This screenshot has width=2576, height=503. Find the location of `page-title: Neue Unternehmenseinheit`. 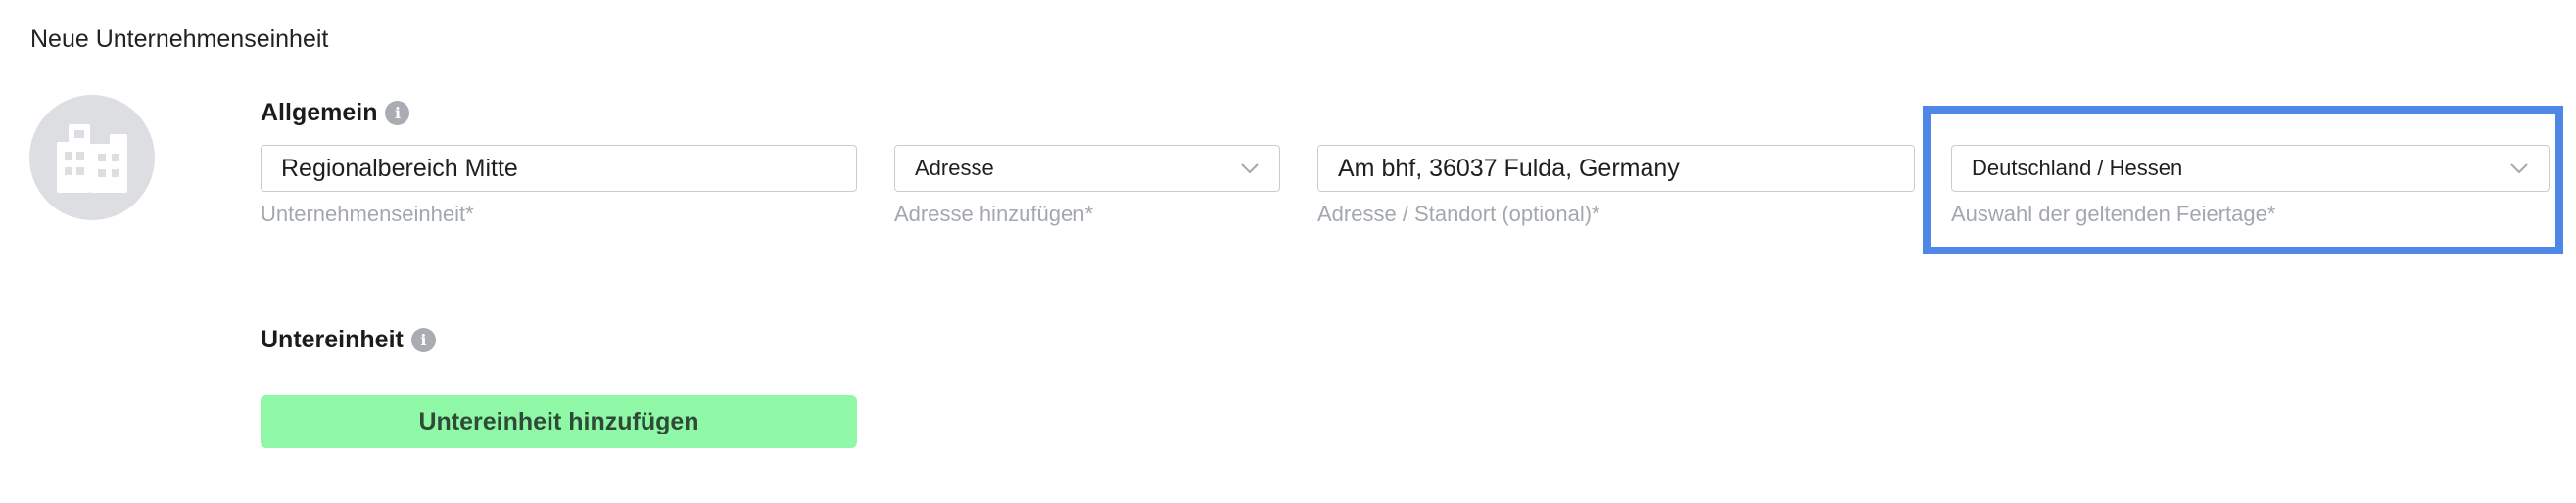

page-title: Neue Unternehmenseinheit is located at coordinates (179, 39).